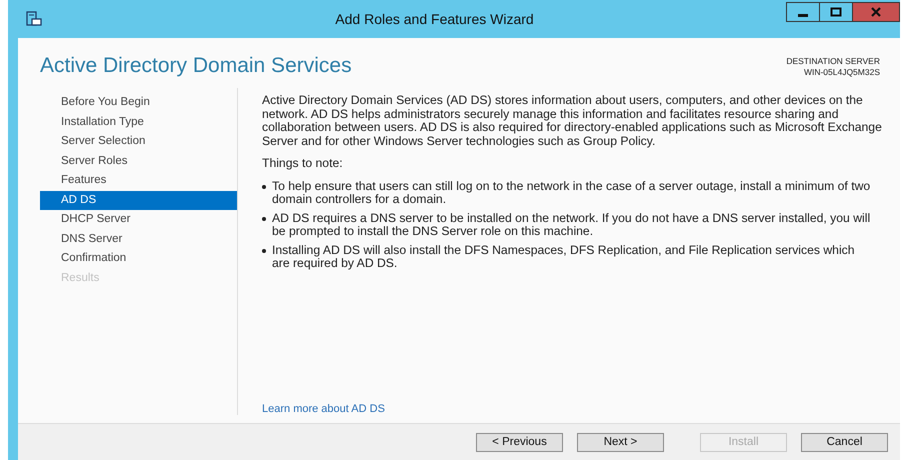 The width and height of the screenshot is (908, 460). Describe the element at coordinates (138, 142) in the screenshot. I see `wizard-step: Server Selection` at that location.